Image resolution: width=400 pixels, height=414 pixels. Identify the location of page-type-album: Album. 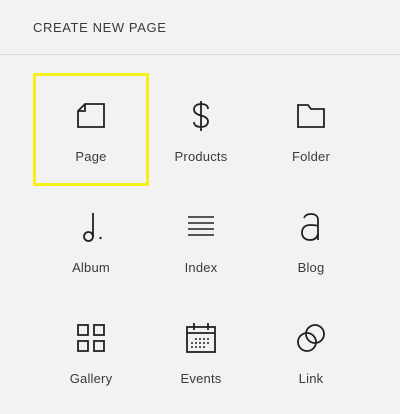
(91, 240).